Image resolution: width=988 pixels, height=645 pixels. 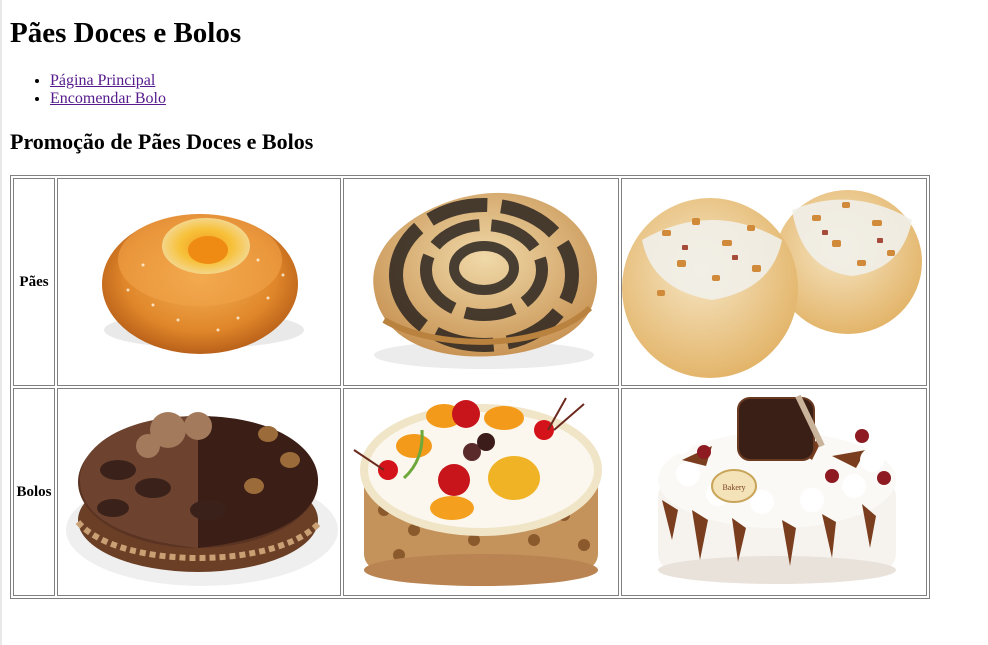 What do you see at coordinates (777, 489) in the screenshot?
I see `black-forest-cake-icon: Bakery` at bounding box center [777, 489].